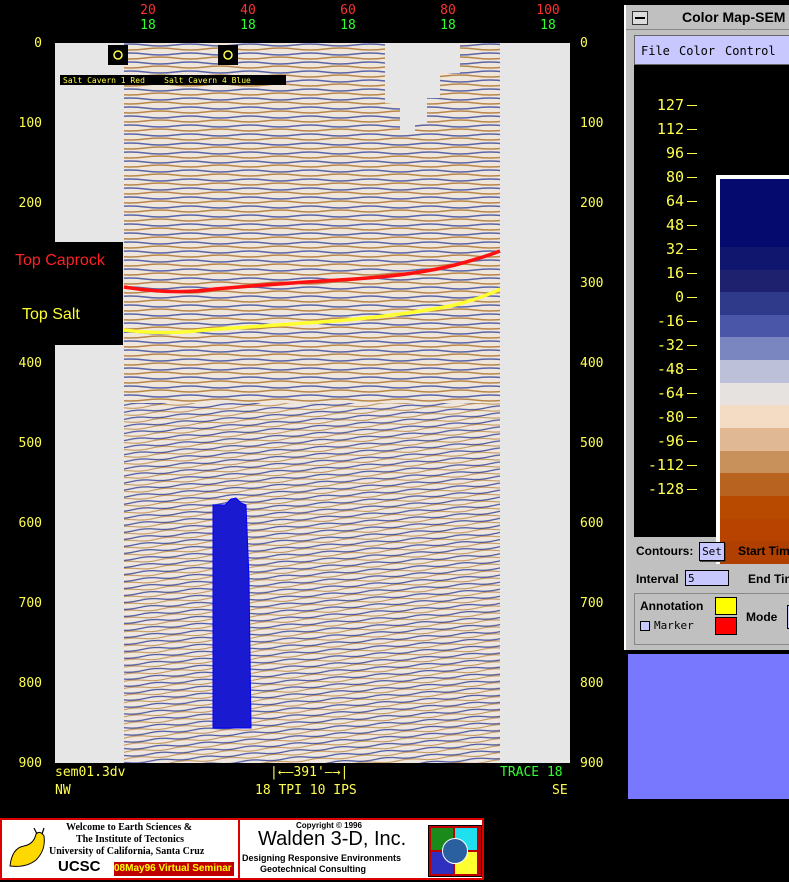 This screenshot has width=789, height=882. Describe the element at coordinates (79, 866) in the screenshot. I see `ucsc-wordmark: UCSC` at that location.